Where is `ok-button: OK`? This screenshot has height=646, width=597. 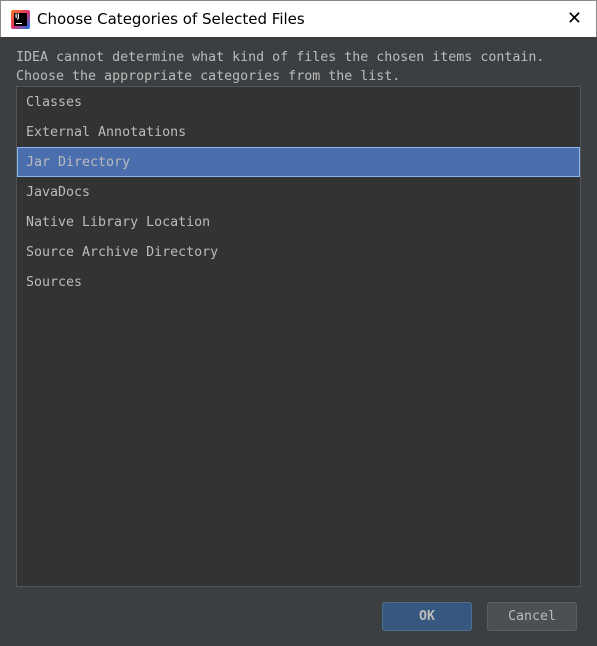
ok-button: OK is located at coordinates (427, 616).